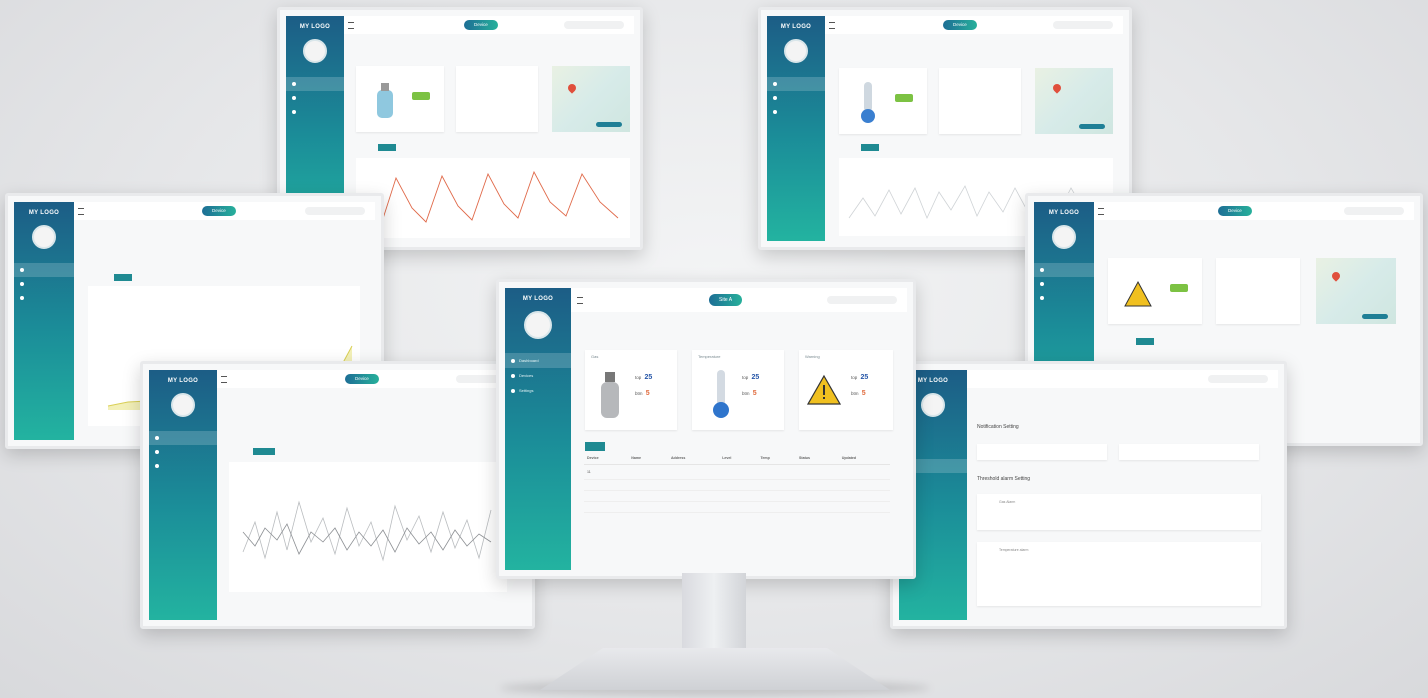 This screenshot has width=1428, height=698. Describe the element at coordinates (595, 446) in the screenshot. I see `tab-devices` at that location.